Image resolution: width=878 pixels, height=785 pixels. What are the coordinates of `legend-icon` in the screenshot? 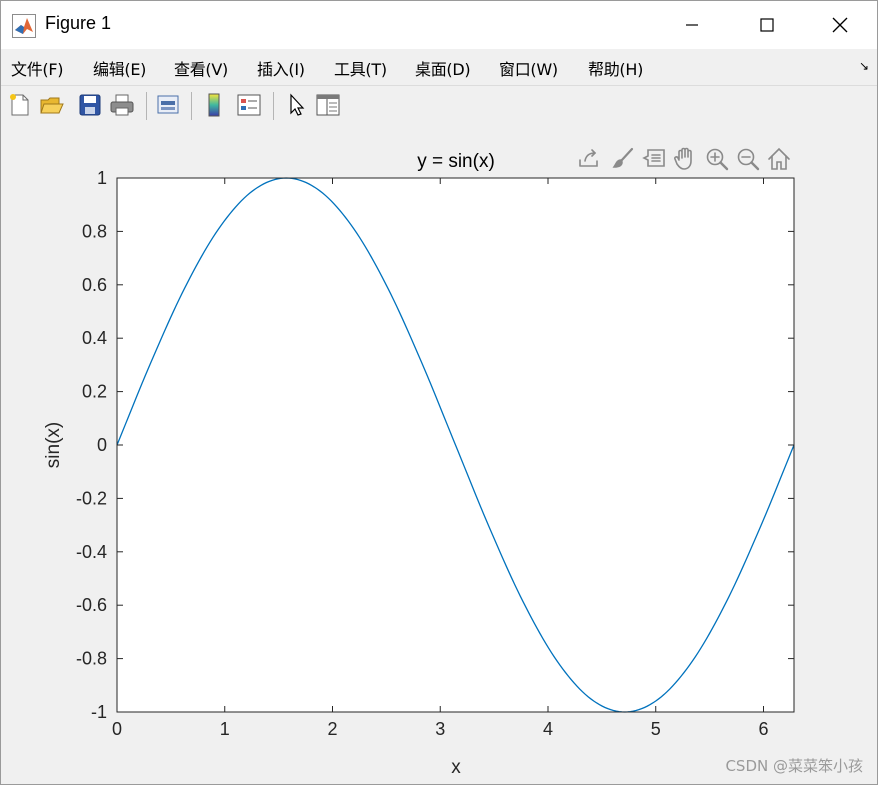 It's located at (249, 105).